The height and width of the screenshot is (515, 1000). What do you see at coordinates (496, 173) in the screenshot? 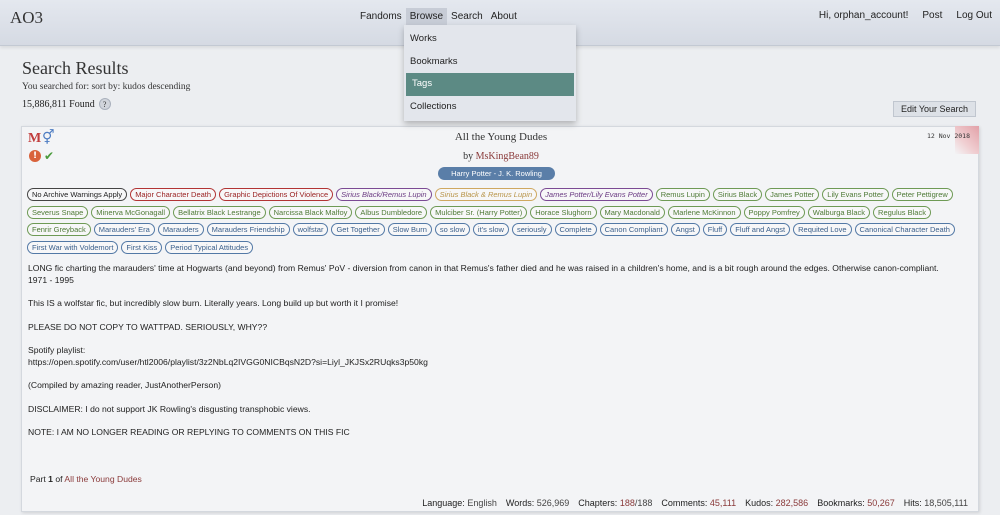
I see `fandom-tag: Harry Potter - J. K. Rowling` at bounding box center [496, 173].